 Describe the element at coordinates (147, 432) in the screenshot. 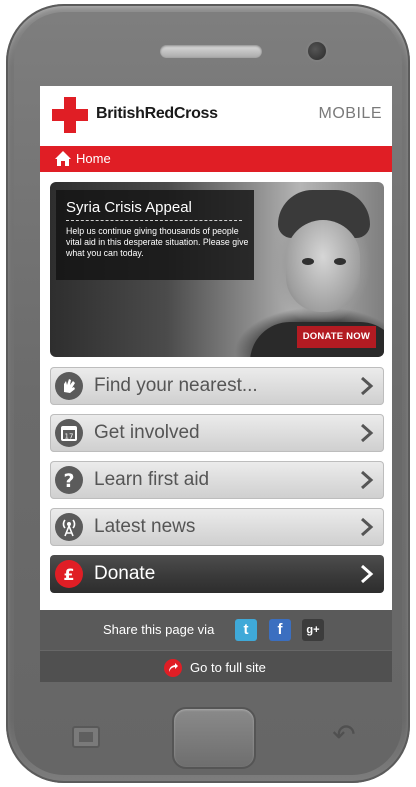

I see `menu-label: Get involved` at that location.